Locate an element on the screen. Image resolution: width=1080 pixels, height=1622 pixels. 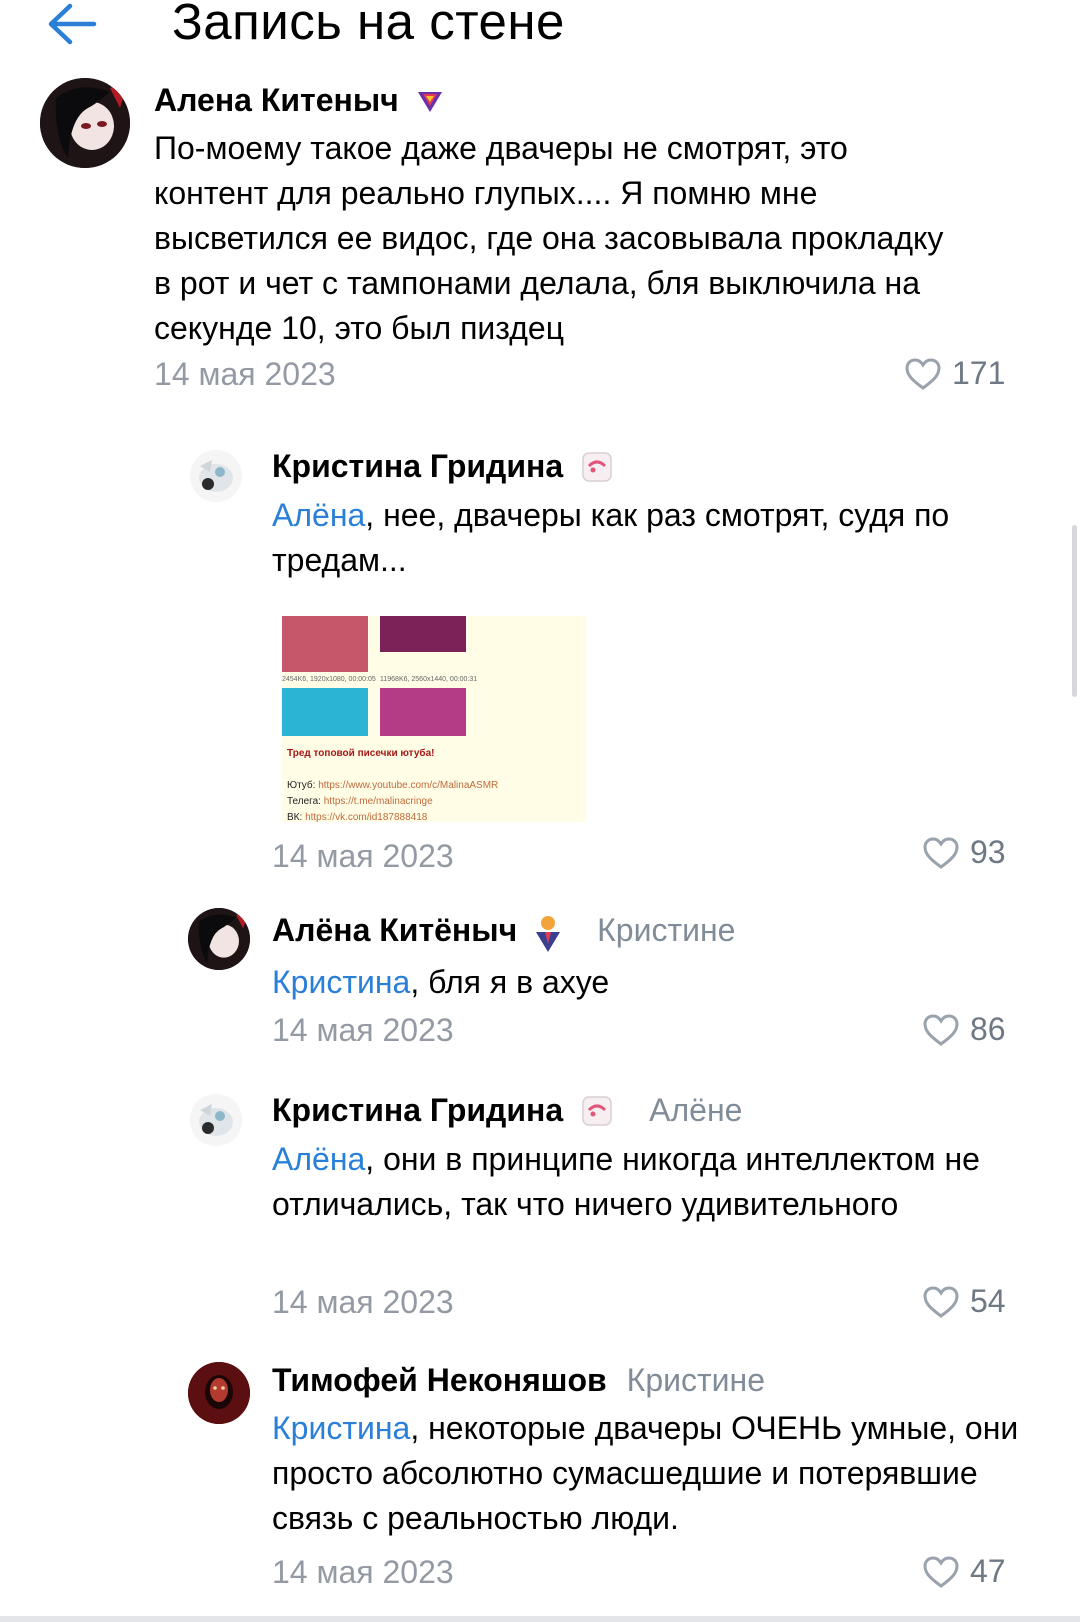
like-count: 93 is located at coordinates (988, 852).